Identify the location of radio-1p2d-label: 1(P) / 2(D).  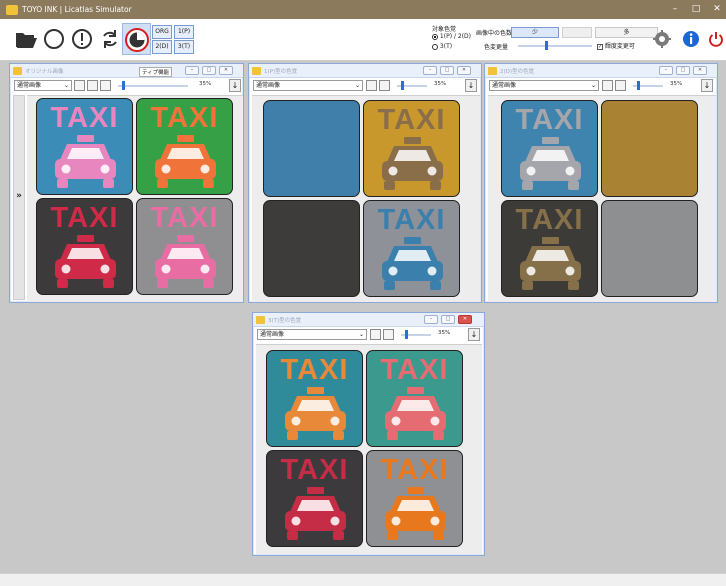
(455, 36).